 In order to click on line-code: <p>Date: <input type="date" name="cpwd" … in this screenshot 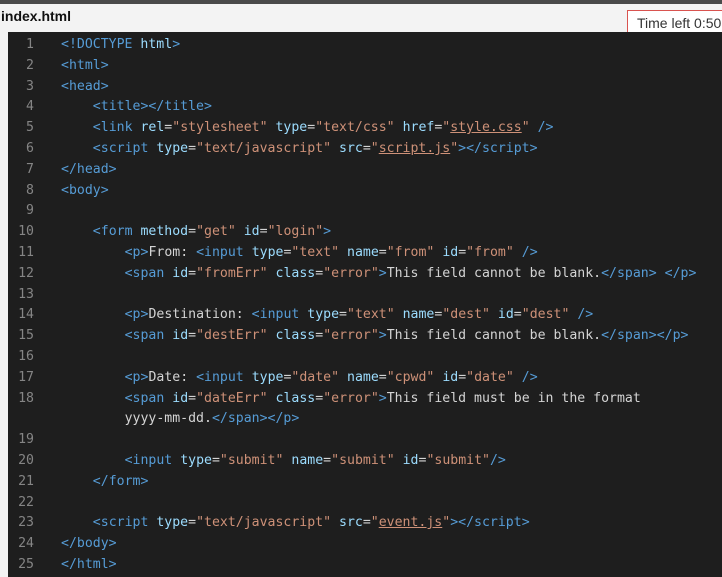, I will do `click(331, 377)`.